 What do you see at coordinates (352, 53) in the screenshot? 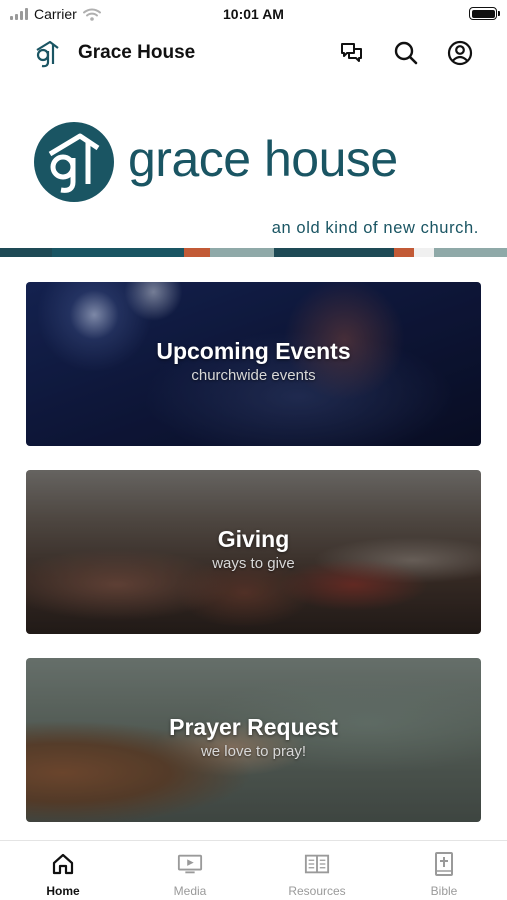
I see `chat-icon` at bounding box center [352, 53].